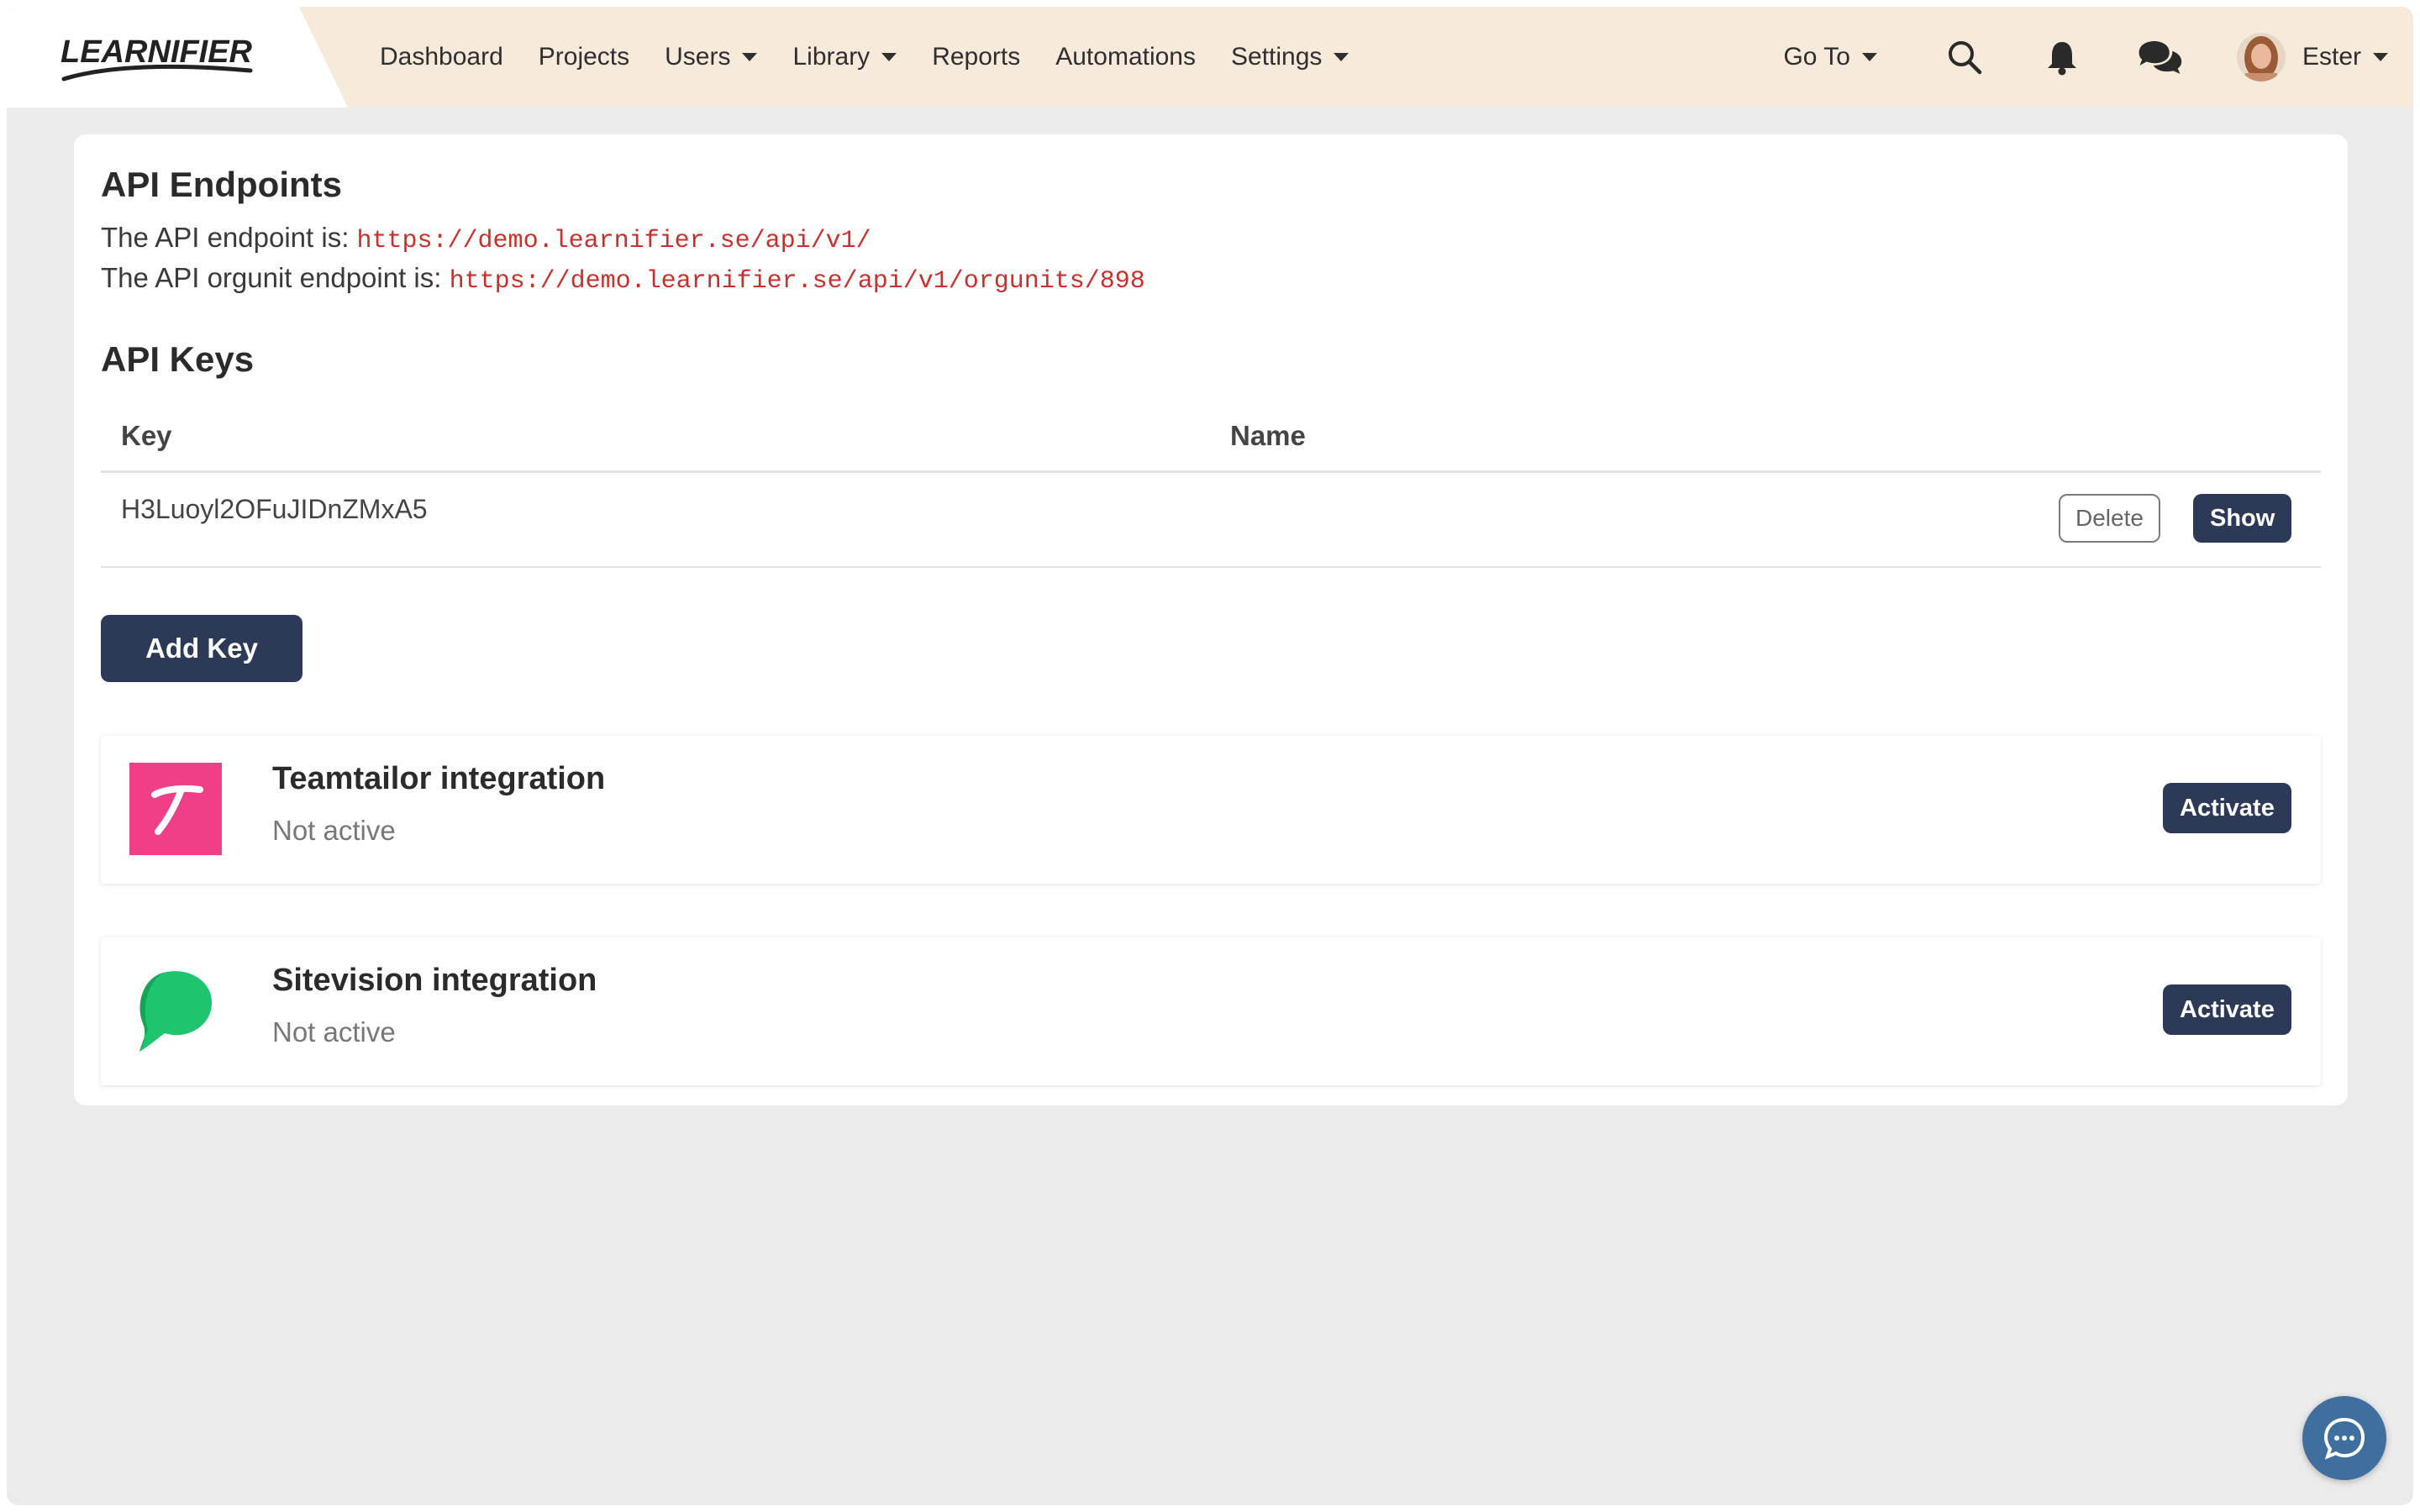 This screenshot has width=2420, height=1512. I want to click on add-key-button: Add Key, so click(202, 648).